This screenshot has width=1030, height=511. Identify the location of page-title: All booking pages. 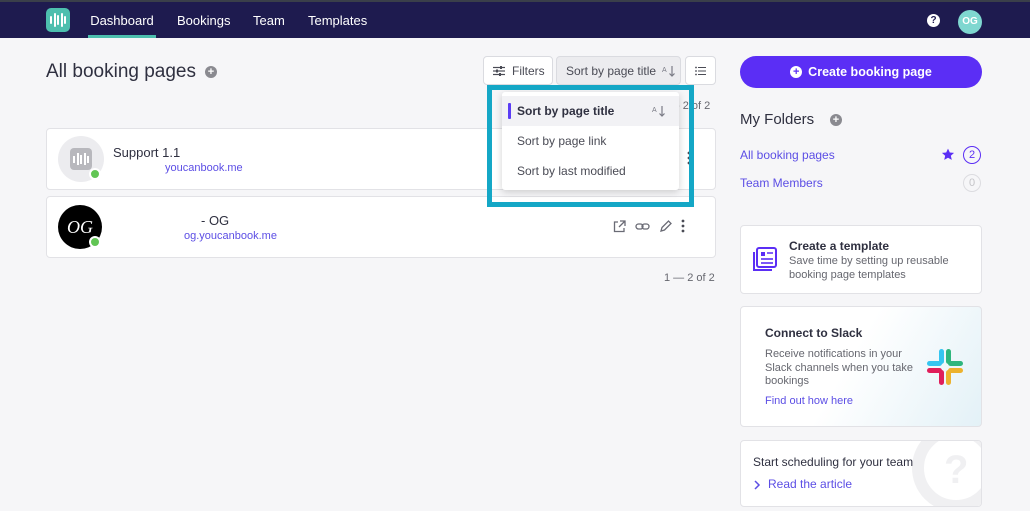
(121, 71).